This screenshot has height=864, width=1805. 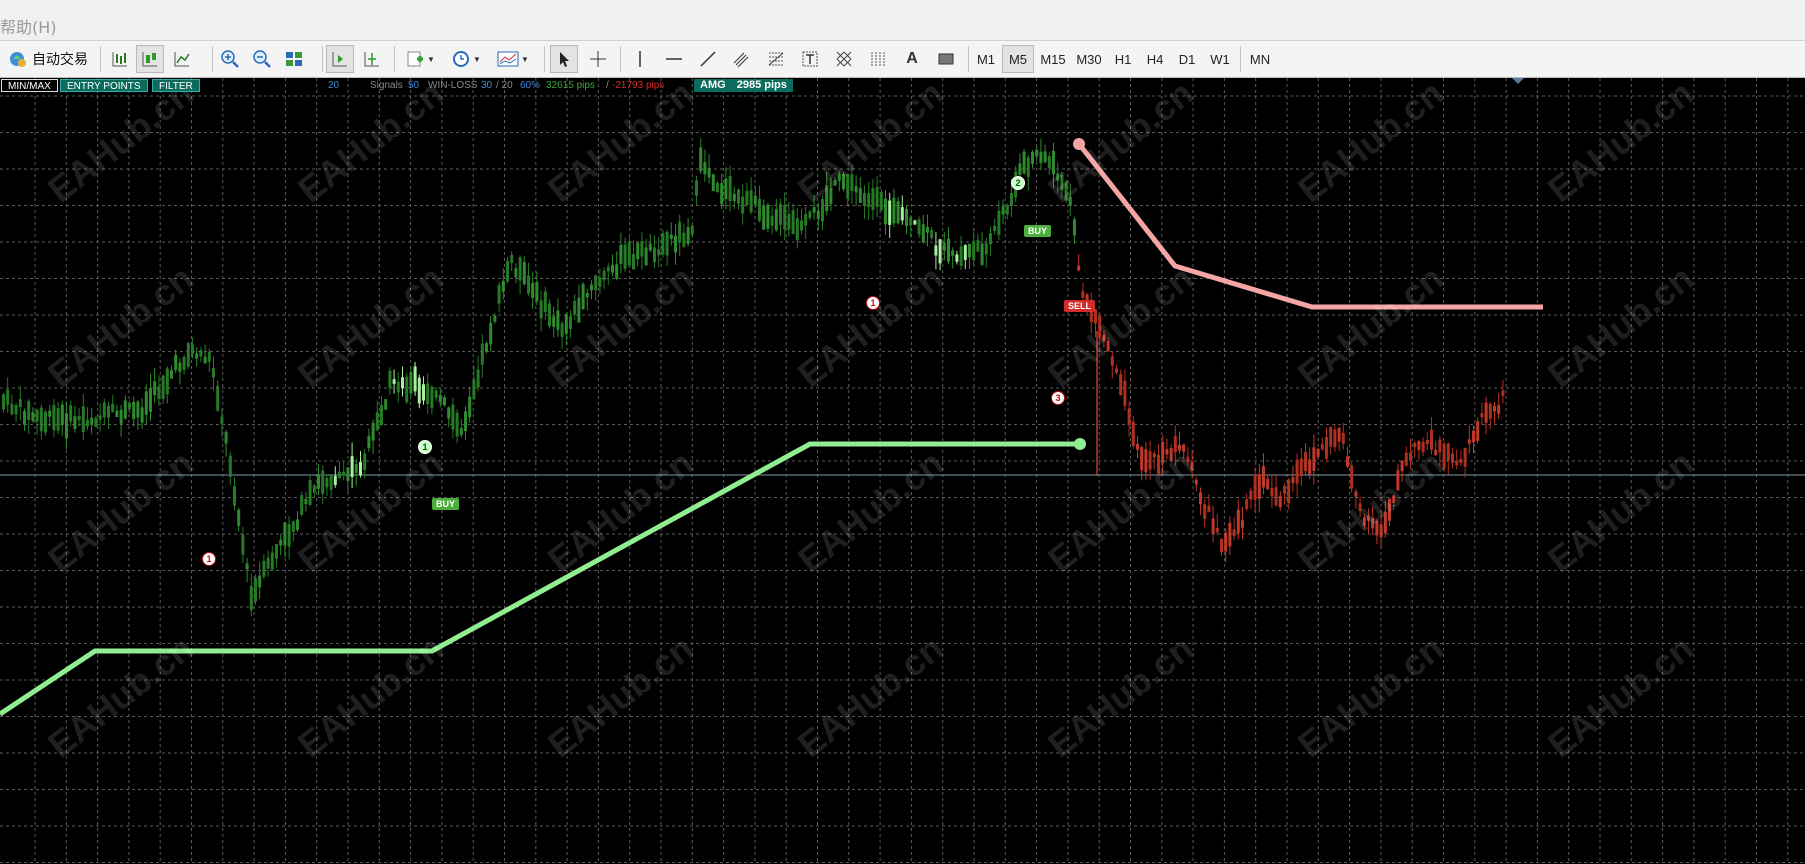 I want to click on periods-dropdown: ▼, so click(x=466, y=59).